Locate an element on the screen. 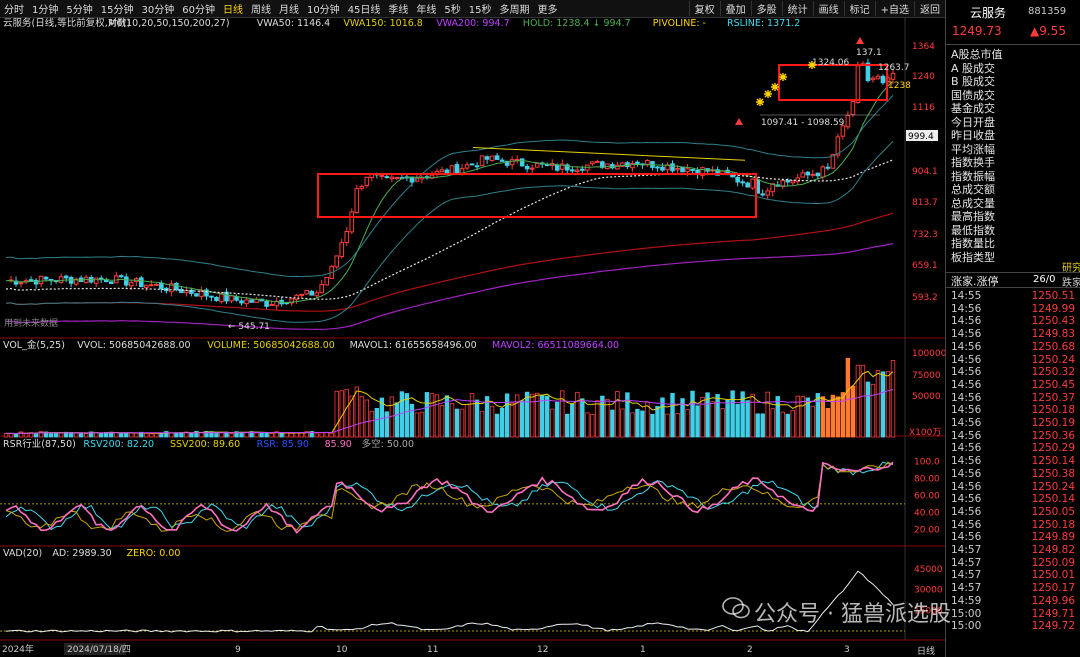 The width and height of the screenshot is (1080, 657). tab-10: 45日线 is located at coordinates (364, 8).